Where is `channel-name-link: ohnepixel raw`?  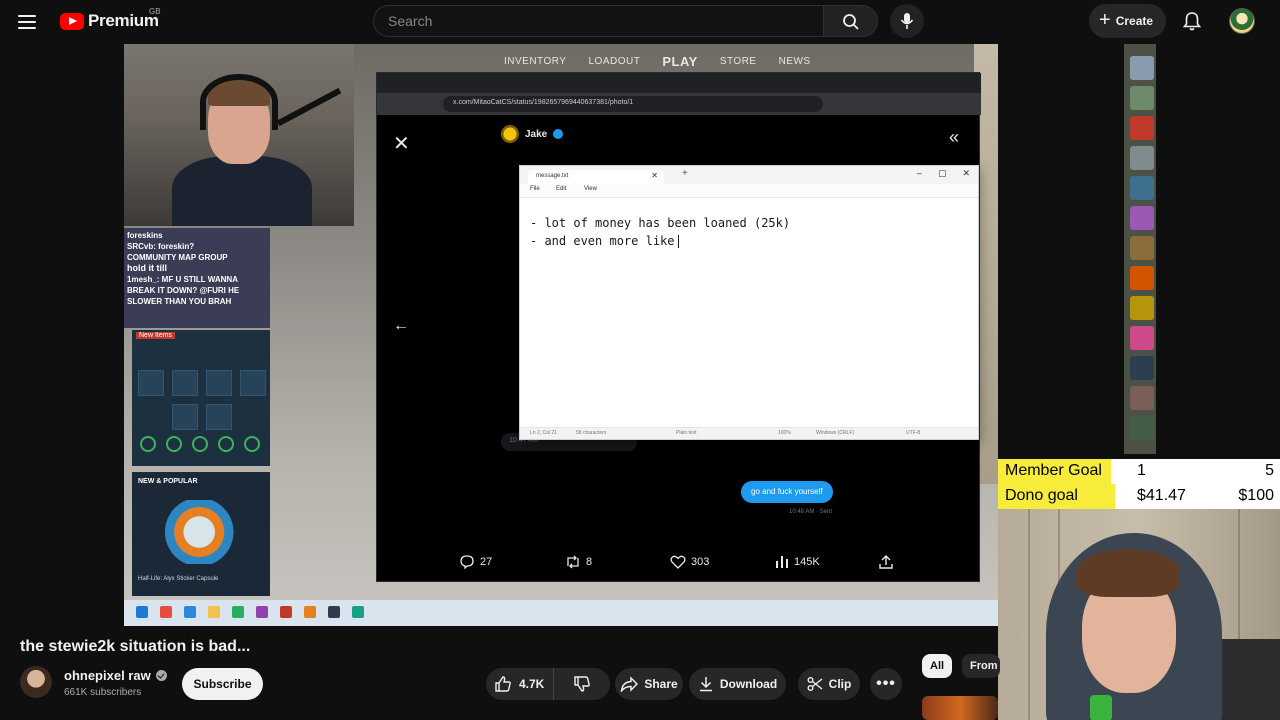
channel-name-link: ohnepixel raw is located at coordinates (115, 675).